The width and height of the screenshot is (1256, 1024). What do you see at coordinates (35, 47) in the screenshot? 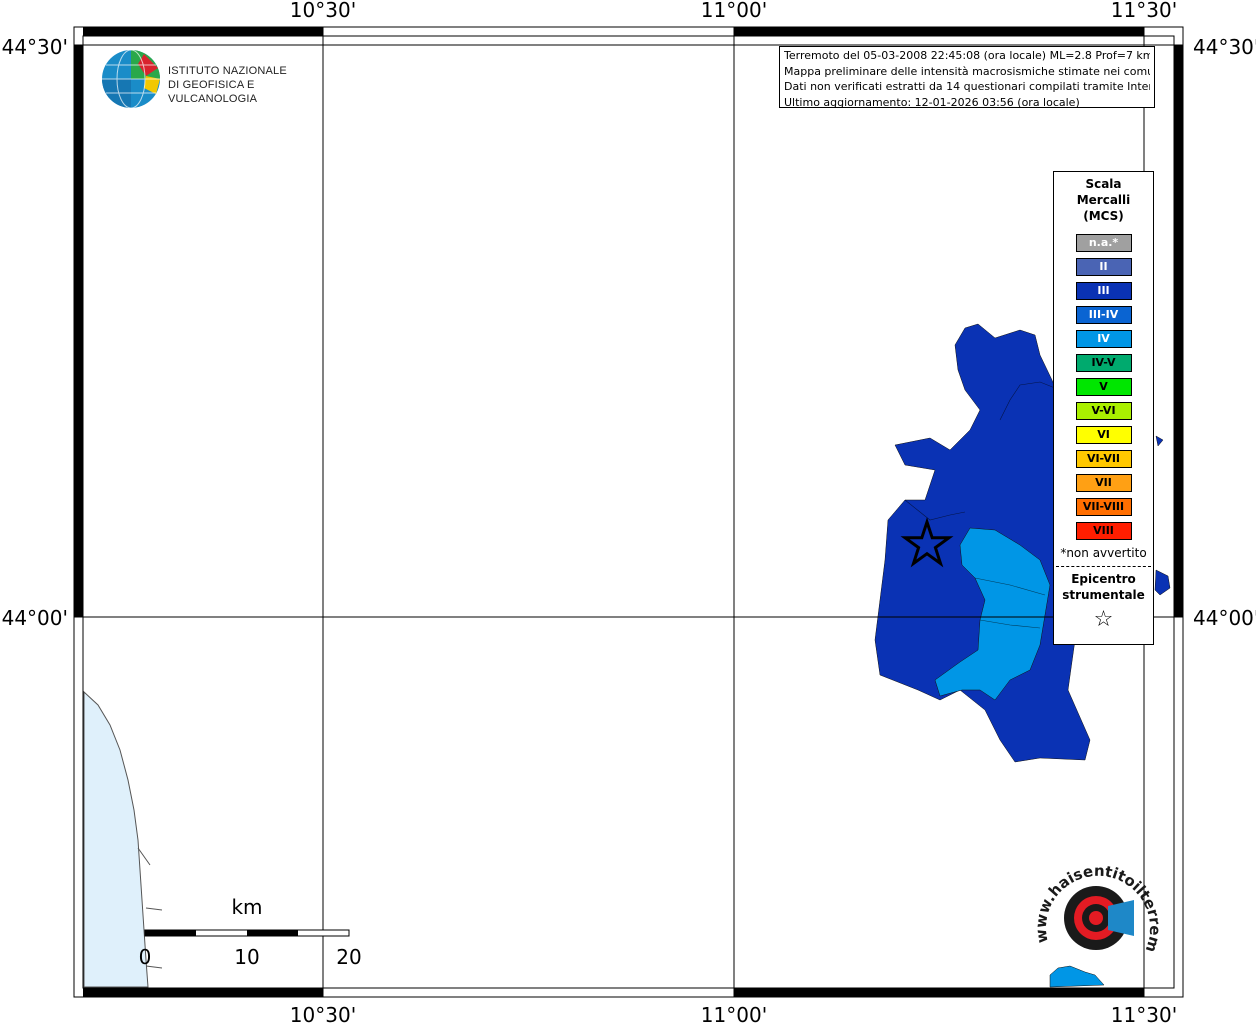
I see `lat-label-left-1: 44°30'` at bounding box center [35, 47].